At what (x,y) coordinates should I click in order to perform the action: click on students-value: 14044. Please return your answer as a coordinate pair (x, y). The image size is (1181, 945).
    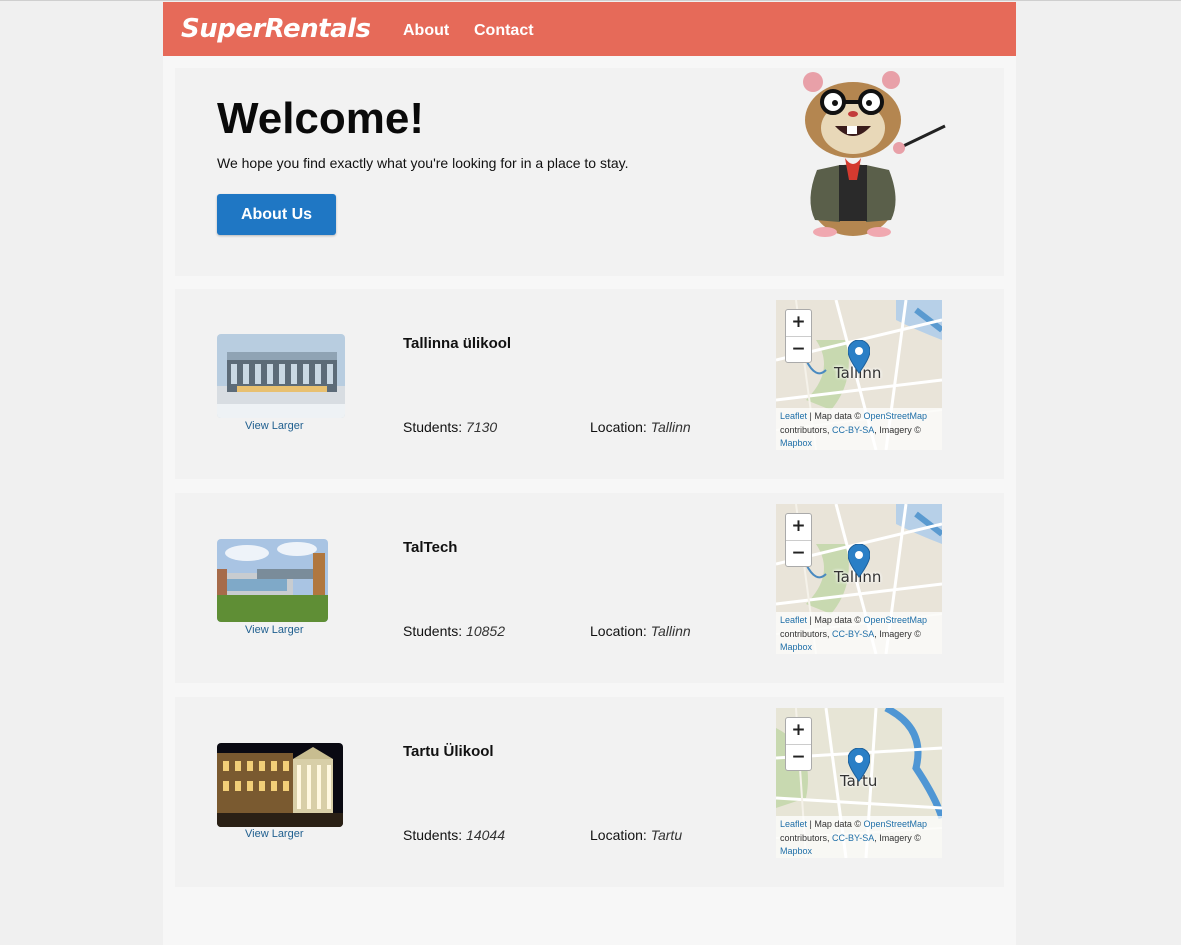
    Looking at the image, I should click on (485, 835).